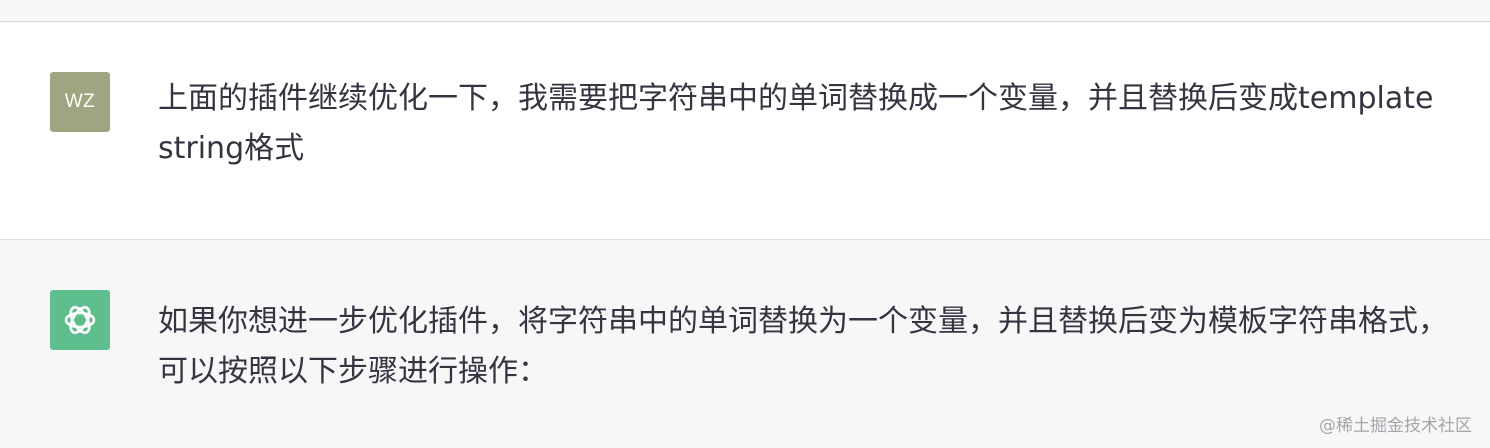 The height and width of the screenshot is (448, 1490). I want to click on site-watermark: @稀土掘金技术社区, so click(1395, 426).